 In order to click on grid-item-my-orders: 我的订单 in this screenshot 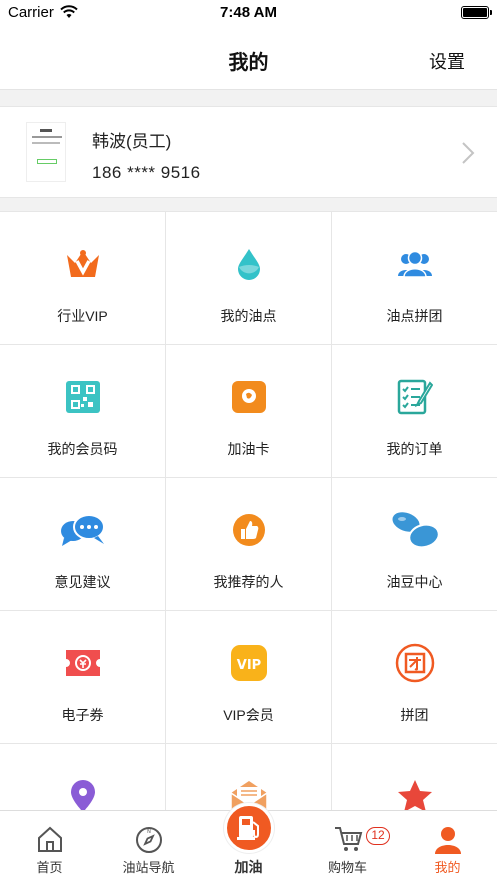, I will do `click(414, 411)`.